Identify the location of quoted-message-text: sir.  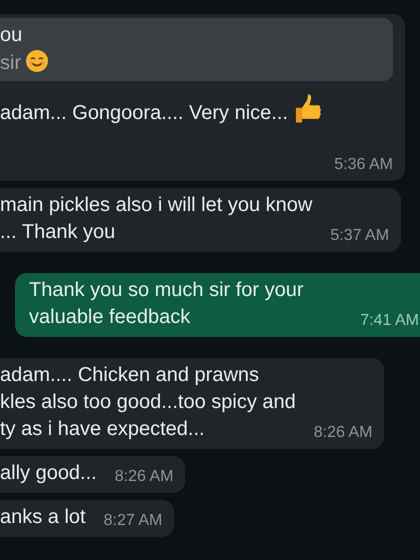
(11, 63).